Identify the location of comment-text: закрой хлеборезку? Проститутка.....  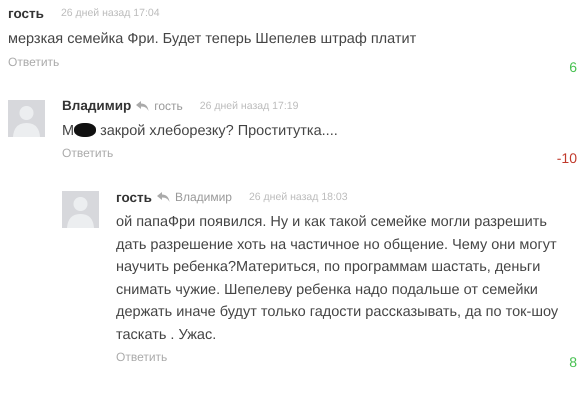
(219, 130).